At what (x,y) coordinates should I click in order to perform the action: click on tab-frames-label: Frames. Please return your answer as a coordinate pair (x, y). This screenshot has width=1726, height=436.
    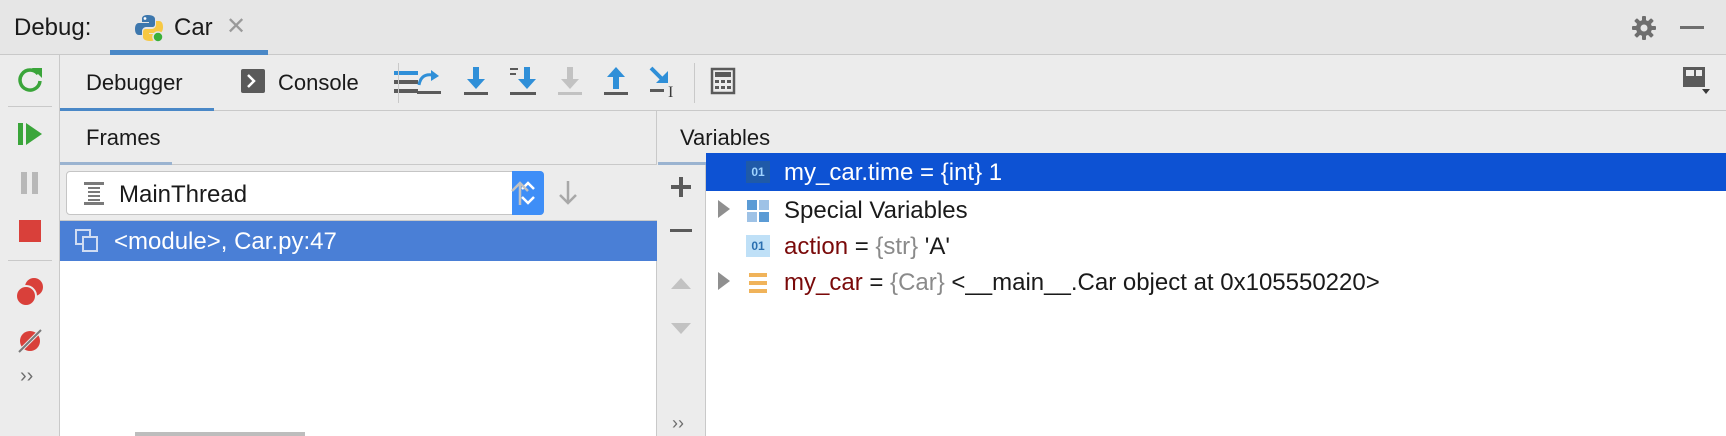
    Looking at the image, I should click on (123, 137).